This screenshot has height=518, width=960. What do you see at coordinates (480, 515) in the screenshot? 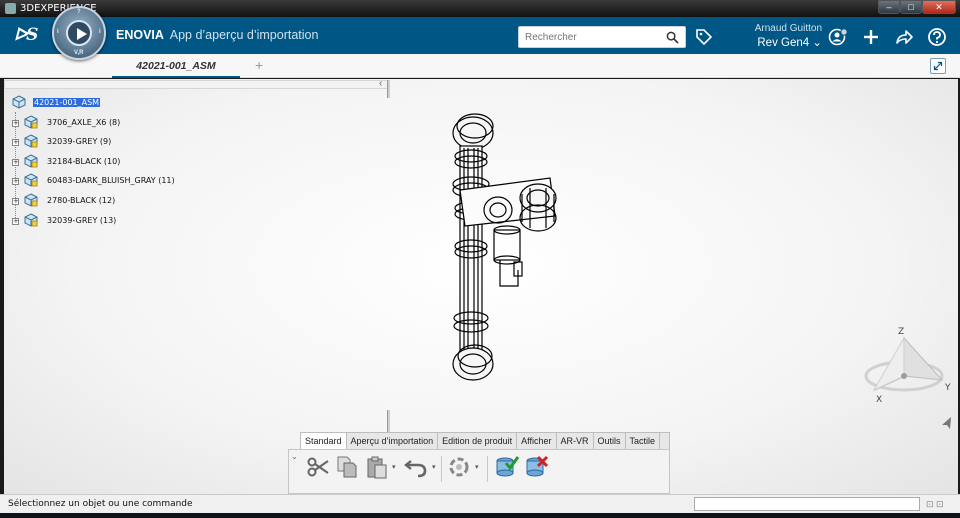
I see `taskbar-strip` at bounding box center [480, 515].